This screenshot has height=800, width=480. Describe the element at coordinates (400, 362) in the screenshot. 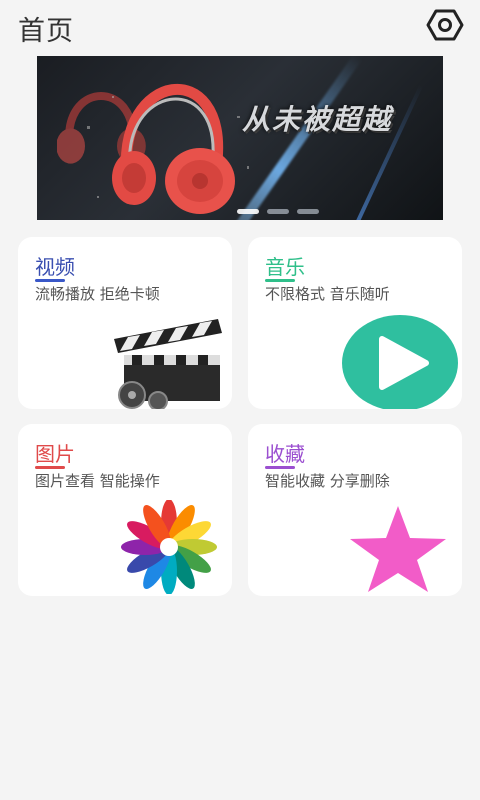

I see `play-circle-icon` at that location.